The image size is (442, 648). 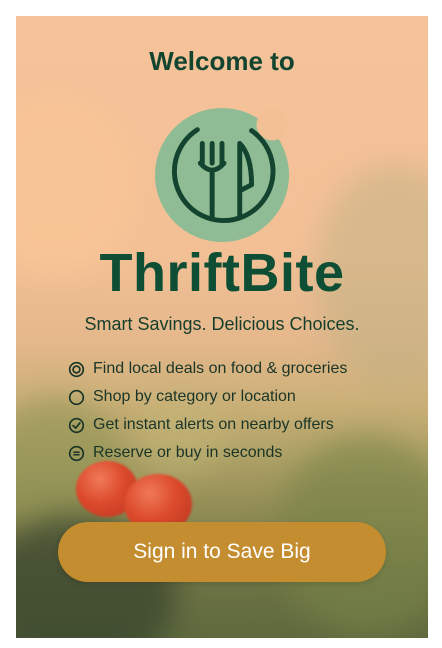 What do you see at coordinates (222, 273) in the screenshot?
I see `app-name: ThriftBite` at bounding box center [222, 273].